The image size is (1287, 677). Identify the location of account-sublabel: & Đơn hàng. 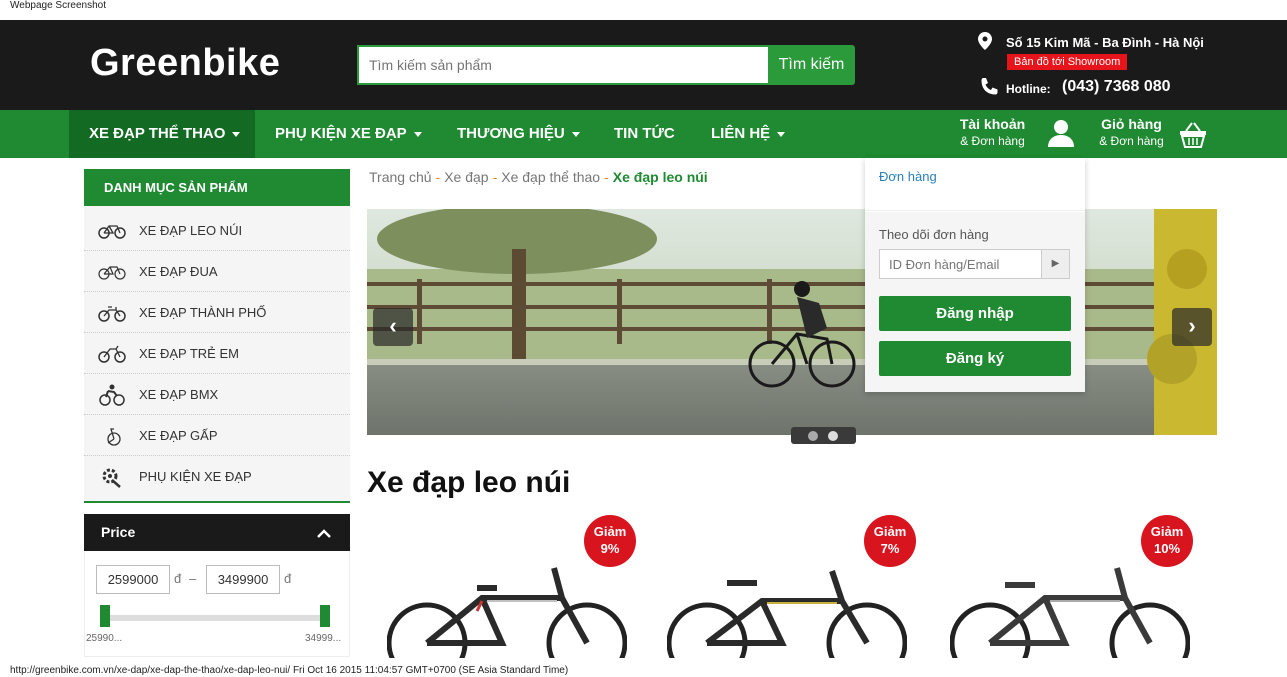
(992, 141).